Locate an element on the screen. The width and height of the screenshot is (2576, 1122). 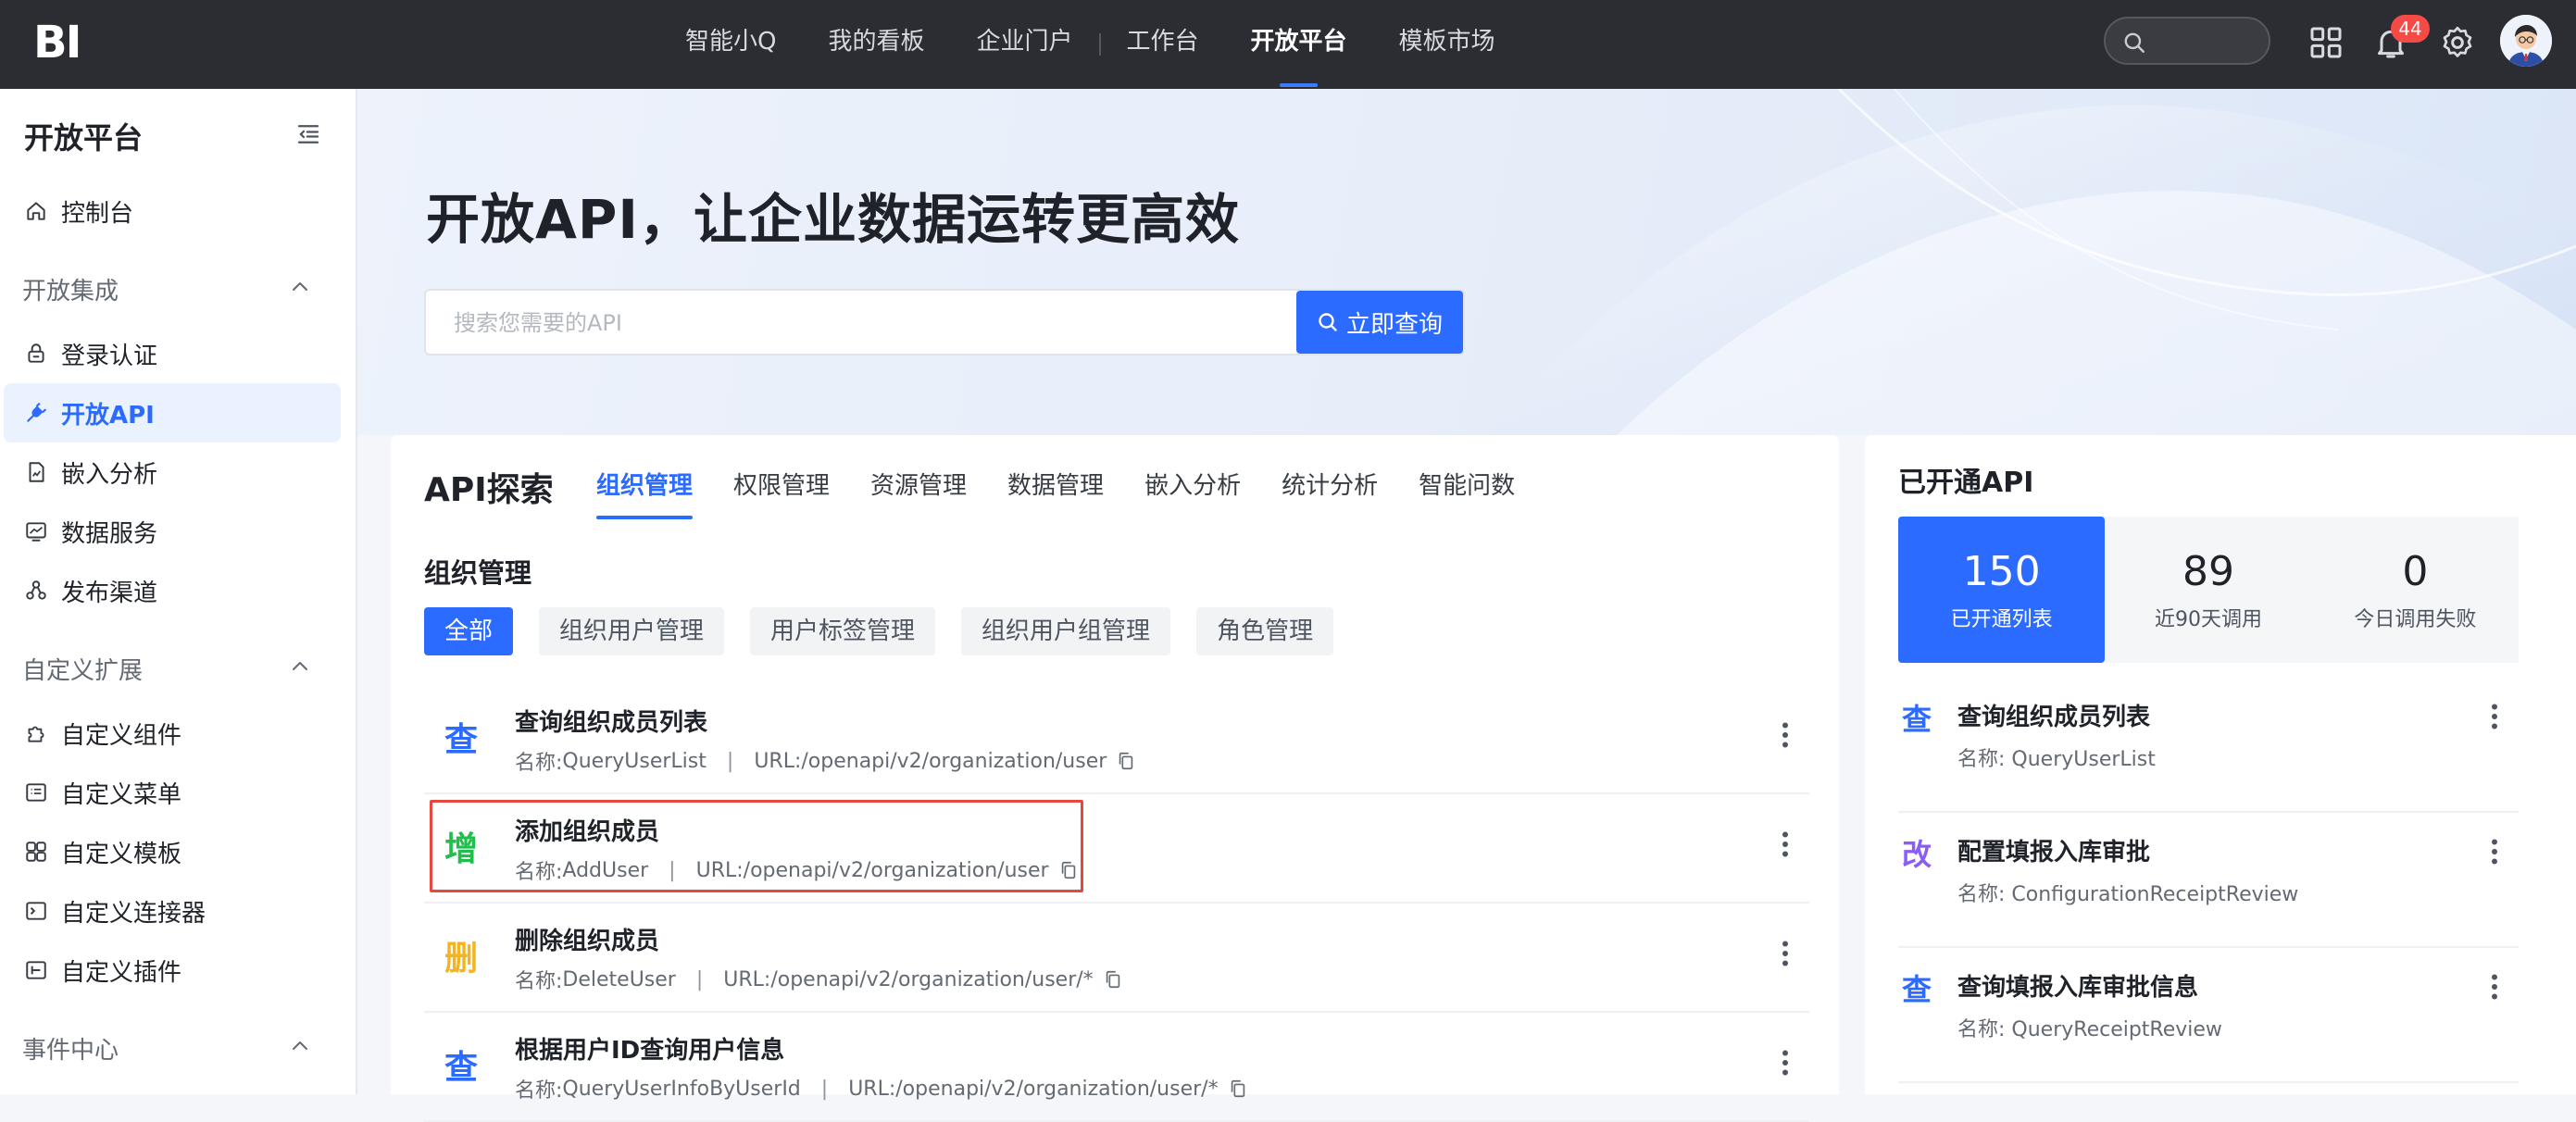
api-url-value: /openapi/v2/organization/user is located at coordinates (954, 761).